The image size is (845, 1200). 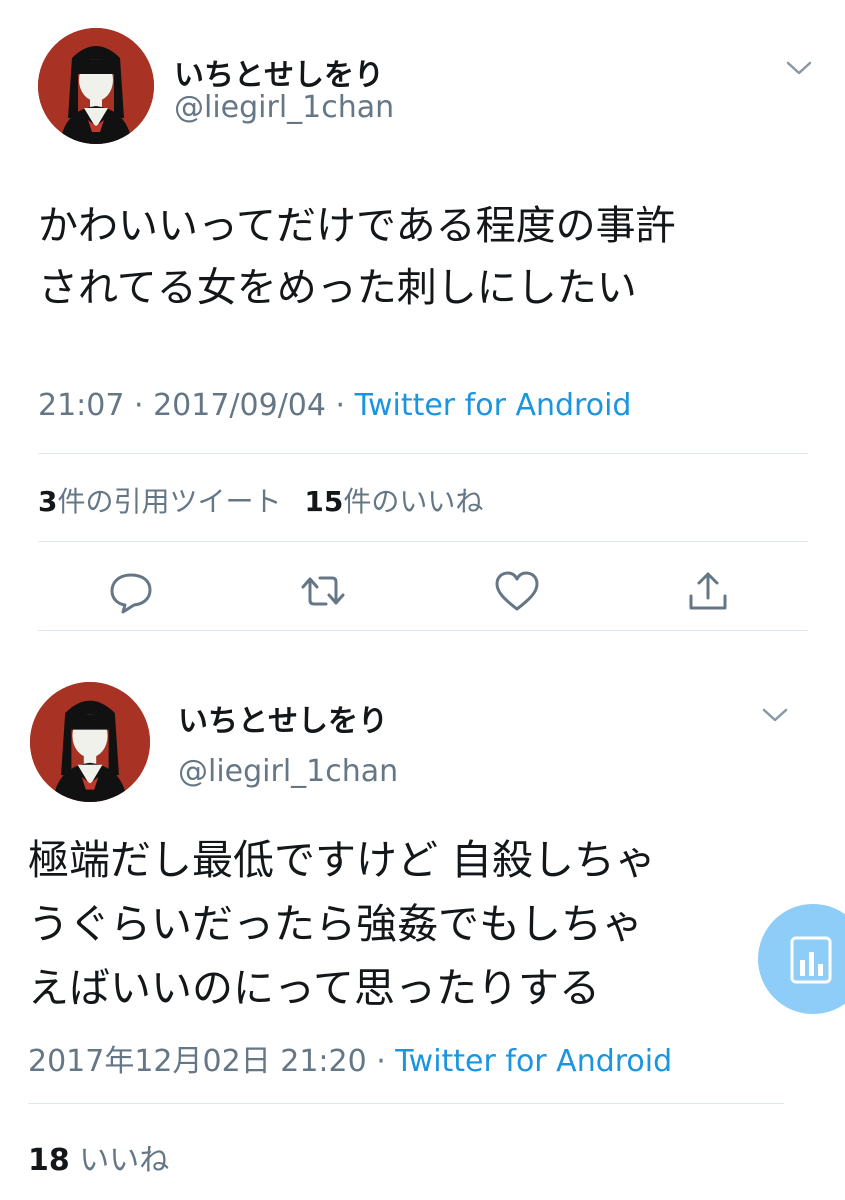 What do you see at coordinates (212, 1061) in the screenshot?
I see `timestamp-text: 2017年12月02日 21:20 ·` at bounding box center [212, 1061].